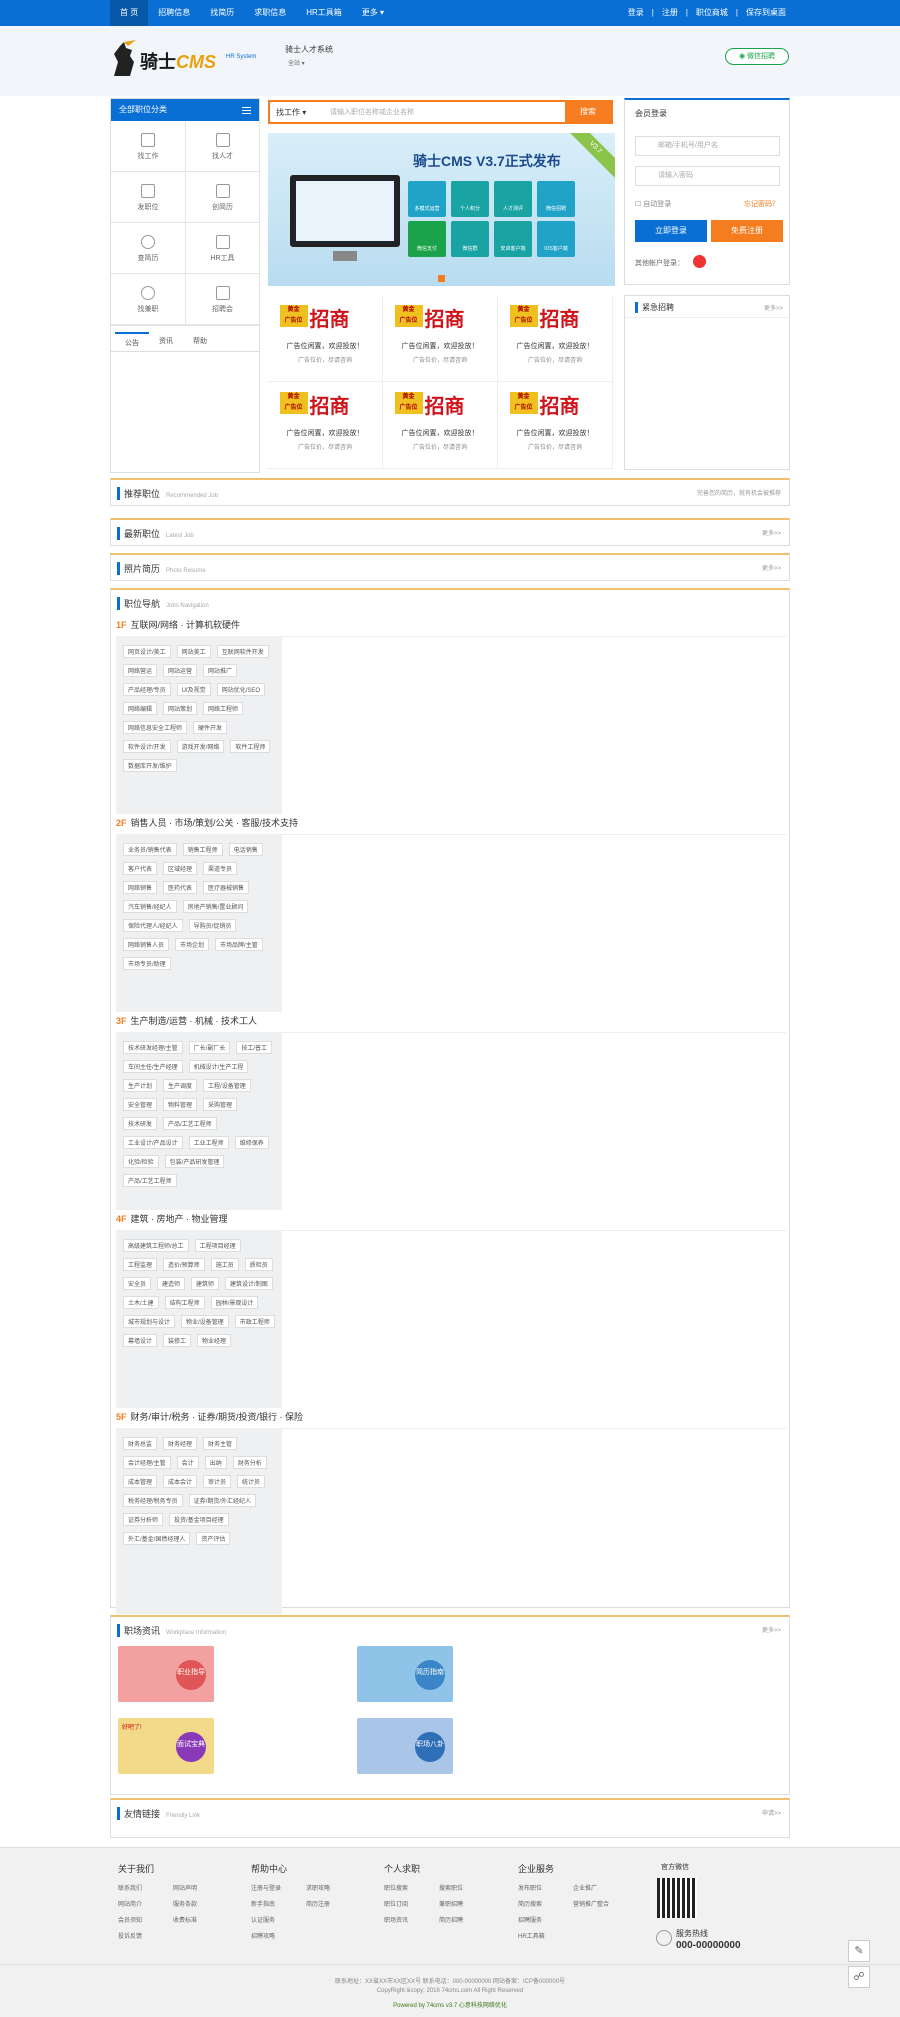  Describe the element at coordinates (270, 13) in the screenshot. I see `nav-job-info: 求职信息` at that location.